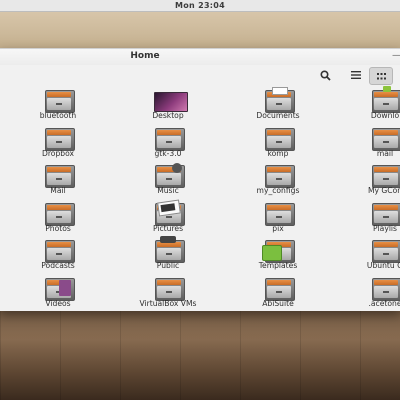 This screenshot has height=400, width=400. I want to click on toolbar, so click(200, 76).